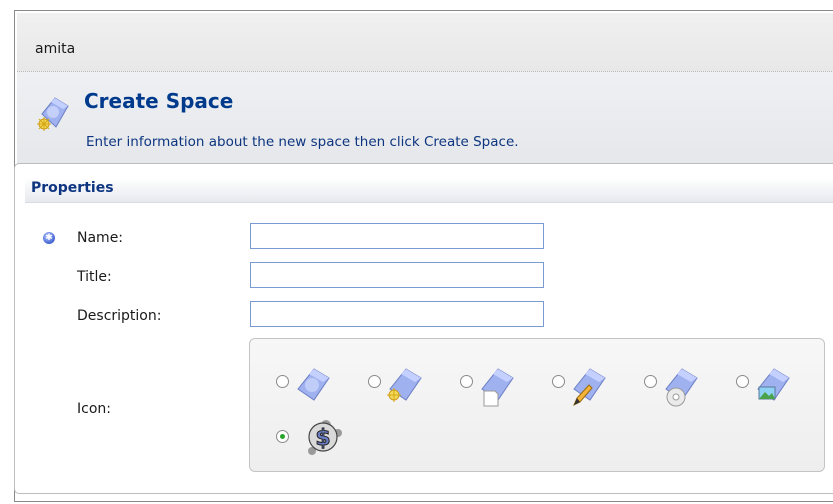 This screenshot has width=833, height=504. What do you see at coordinates (466, 381) in the screenshot?
I see `radio-document` at bounding box center [466, 381].